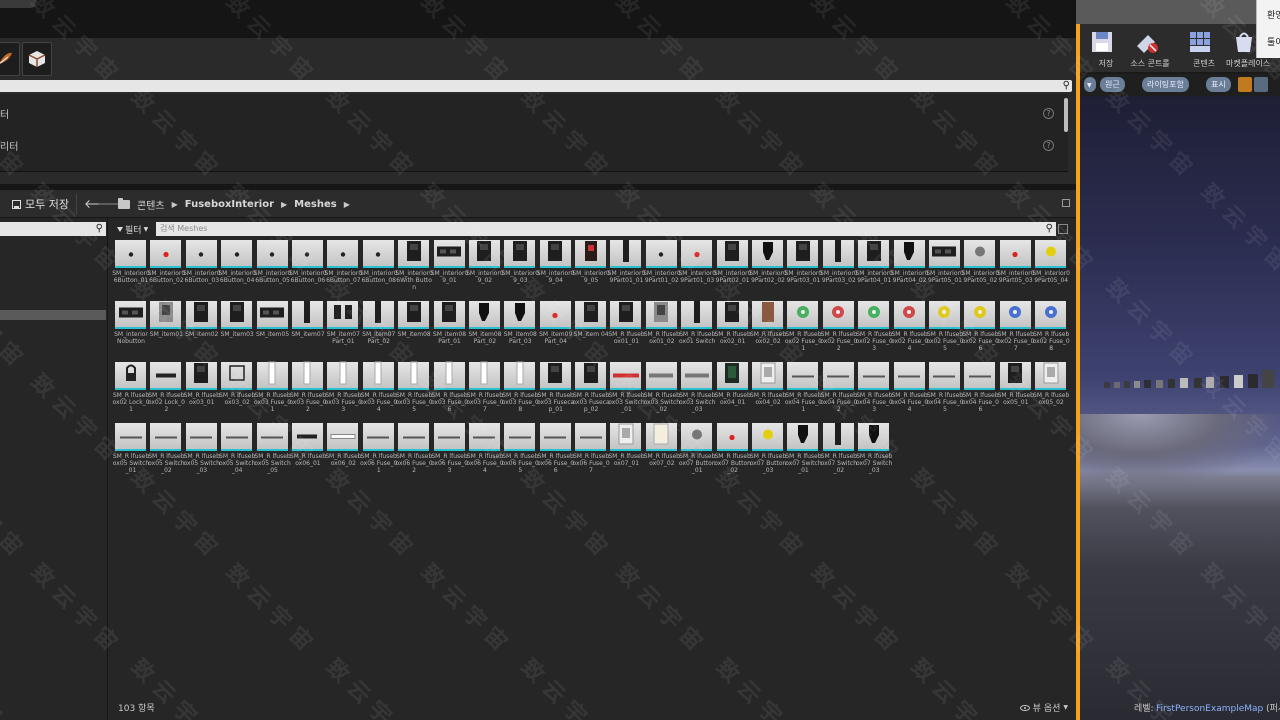  Describe the element at coordinates (556, 329) in the screenshot. I see `asset-tile: SM_item09 Part_04` at that location.